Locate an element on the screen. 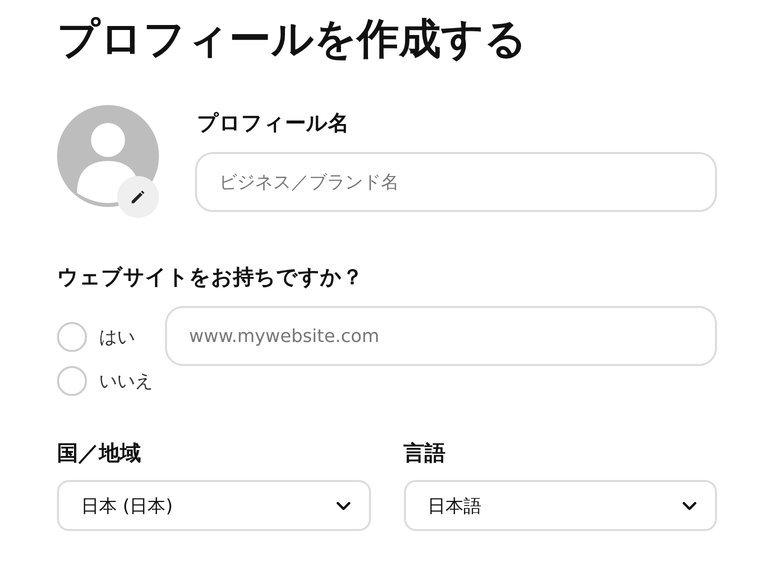 The width and height of the screenshot is (780, 564). question-label: ウェブサイトをお持ちですか？ is located at coordinates (210, 277).